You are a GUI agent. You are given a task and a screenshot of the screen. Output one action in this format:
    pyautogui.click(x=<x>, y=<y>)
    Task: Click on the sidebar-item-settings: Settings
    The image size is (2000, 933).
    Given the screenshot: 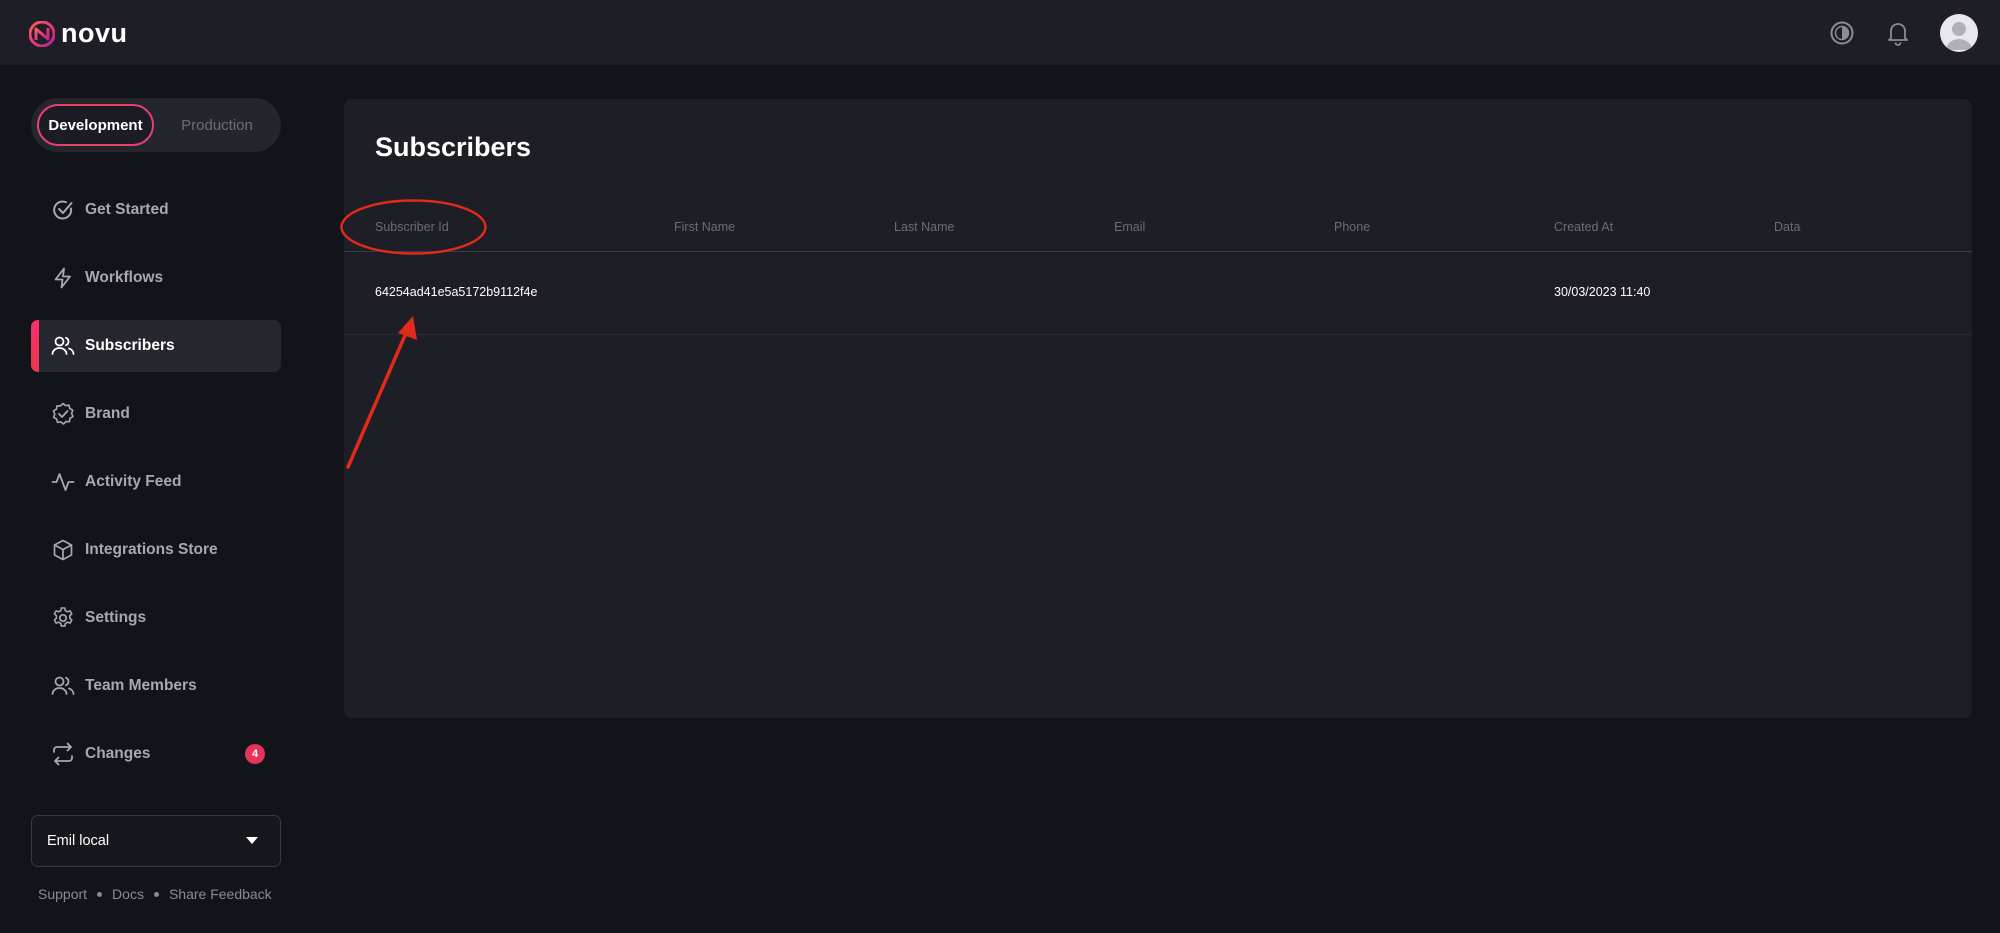 What is the action you would take?
    pyautogui.click(x=156, y=618)
    